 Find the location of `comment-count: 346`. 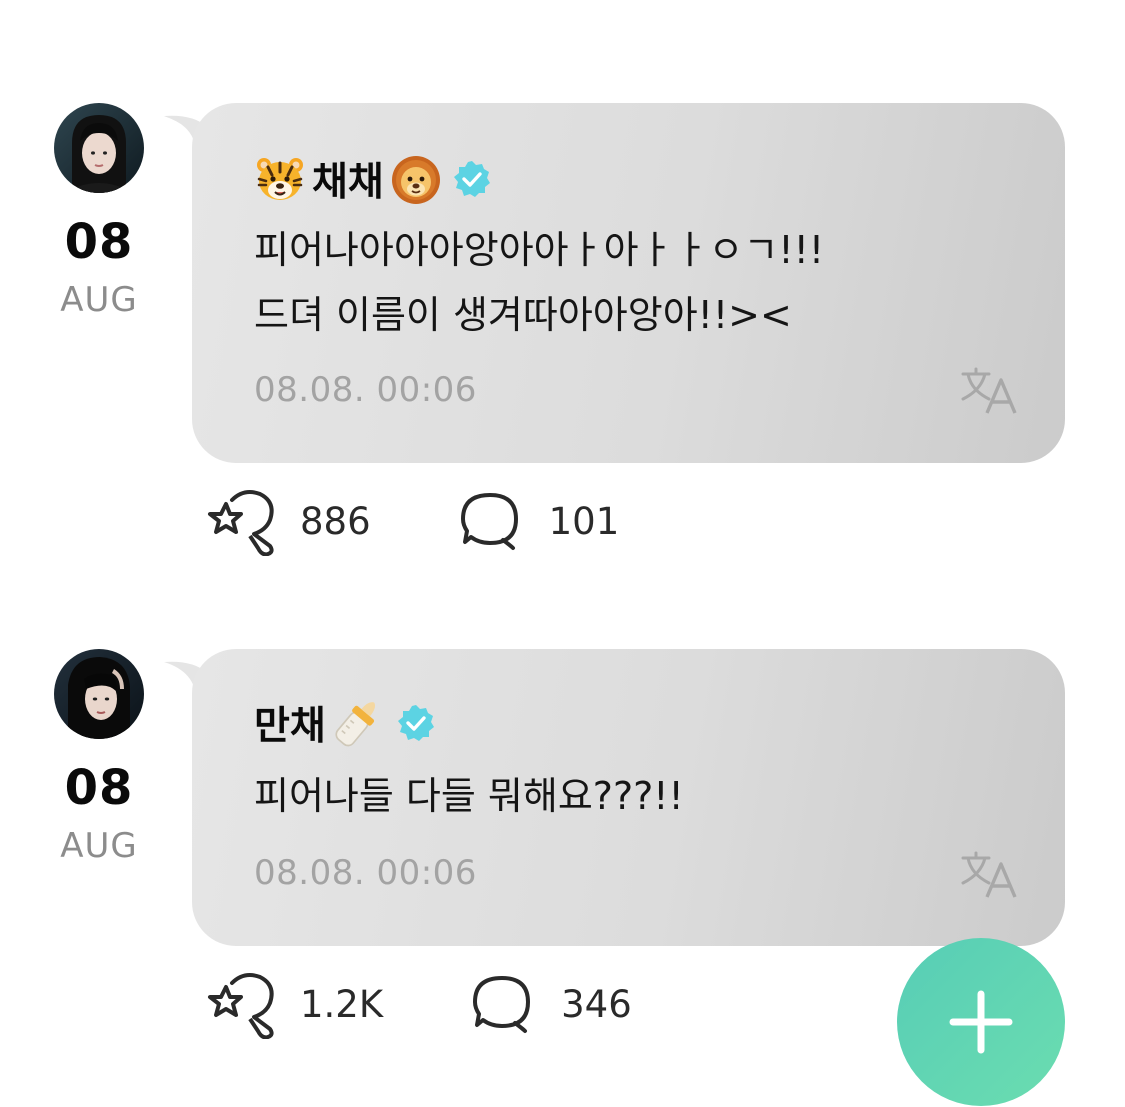

comment-count: 346 is located at coordinates (596, 1004).